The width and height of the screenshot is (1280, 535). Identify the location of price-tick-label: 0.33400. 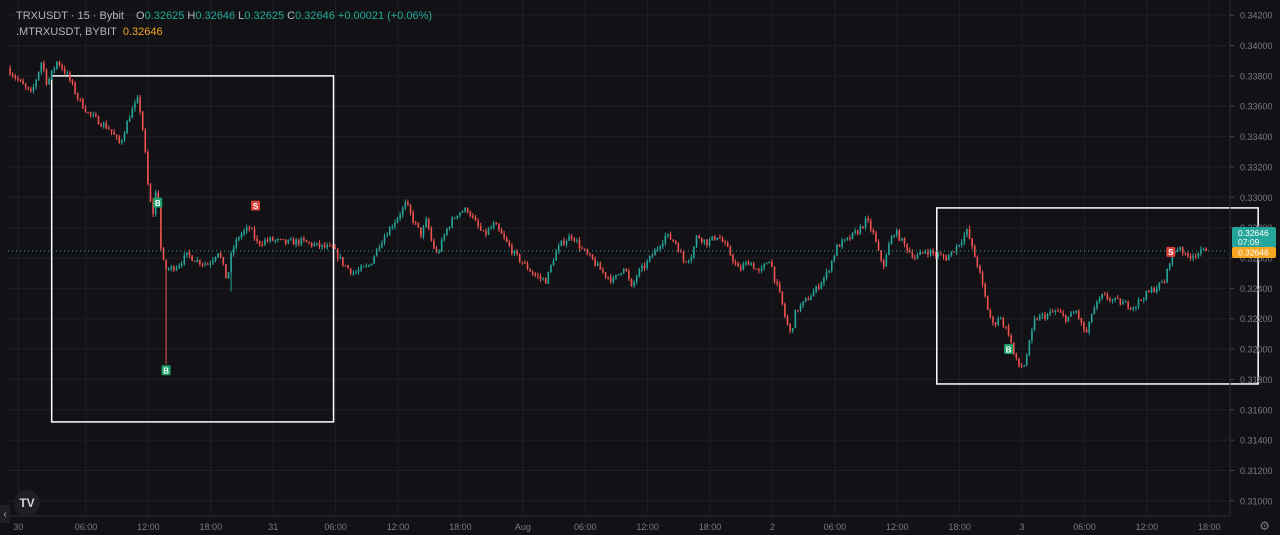
(1256, 137).